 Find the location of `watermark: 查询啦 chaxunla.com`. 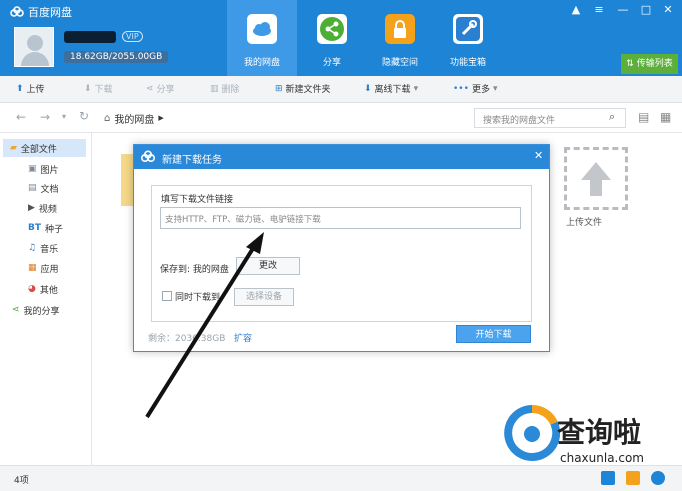

watermark: 查询啦 chaxunla.com is located at coordinates (591, 436).